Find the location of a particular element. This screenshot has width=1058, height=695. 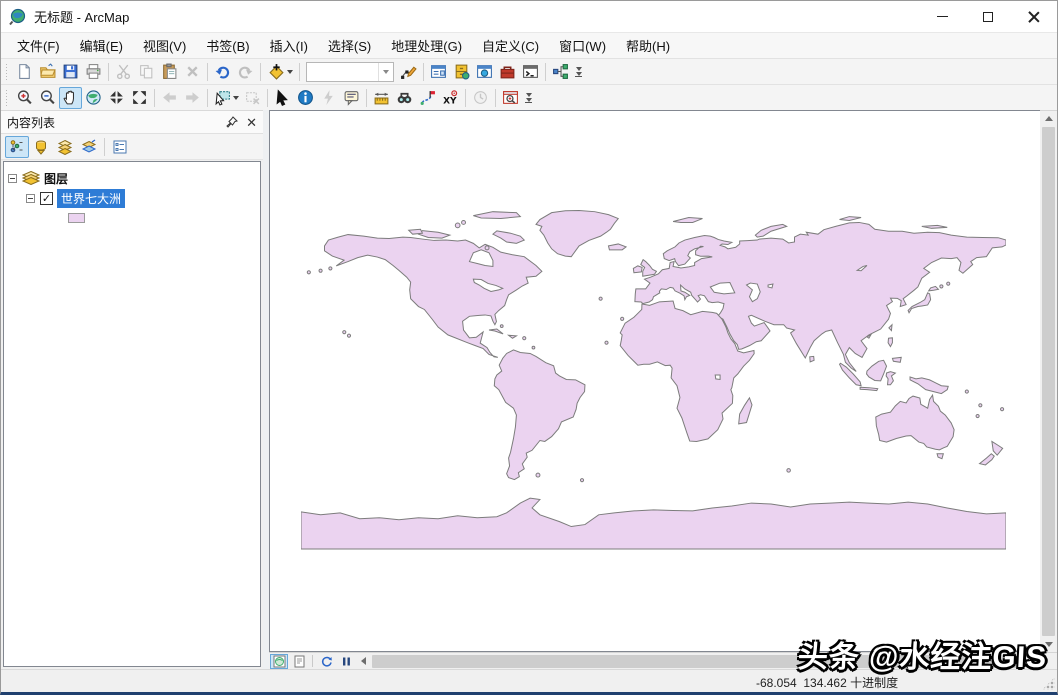

identify-icon is located at coordinates (305, 98).